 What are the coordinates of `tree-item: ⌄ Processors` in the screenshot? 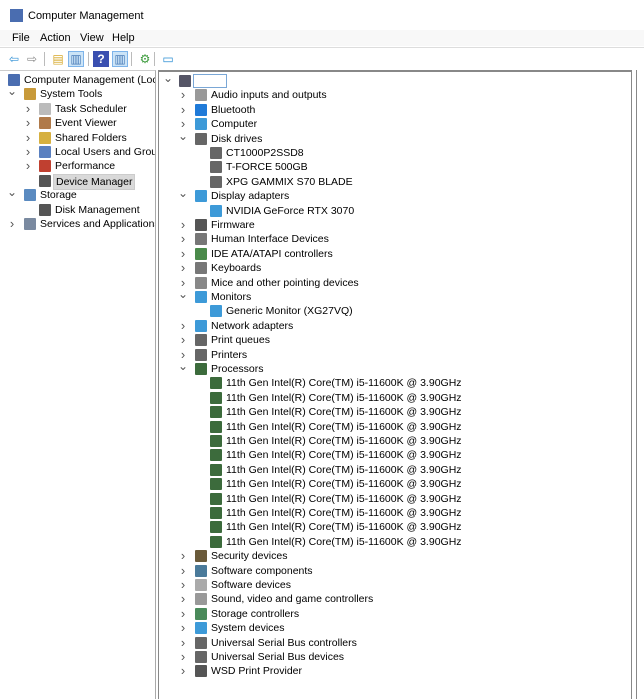 It's located at (395, 368).